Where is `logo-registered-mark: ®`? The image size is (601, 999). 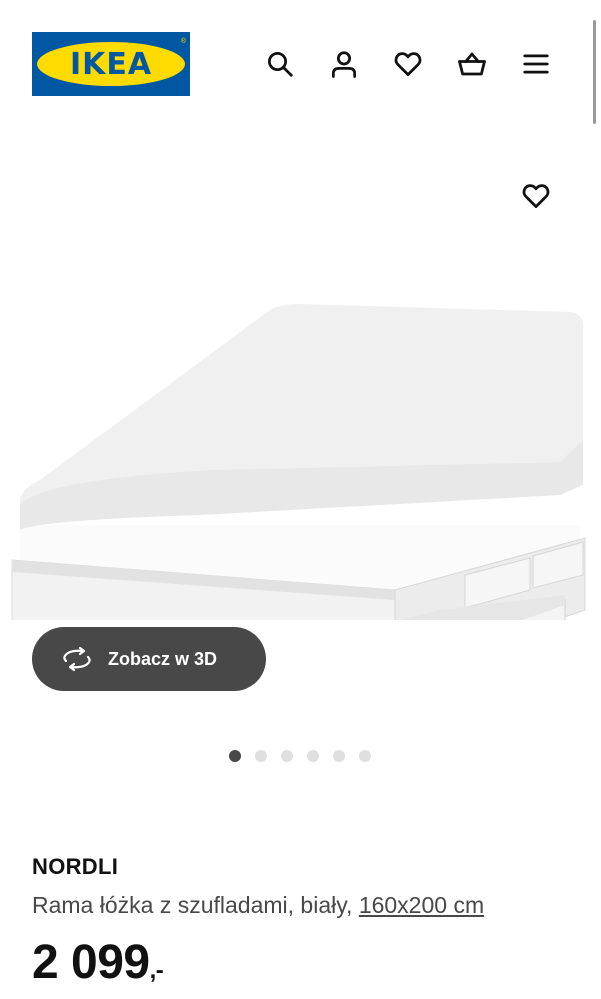 logo-registered-mark: ® is located at coordinates (183, 41).